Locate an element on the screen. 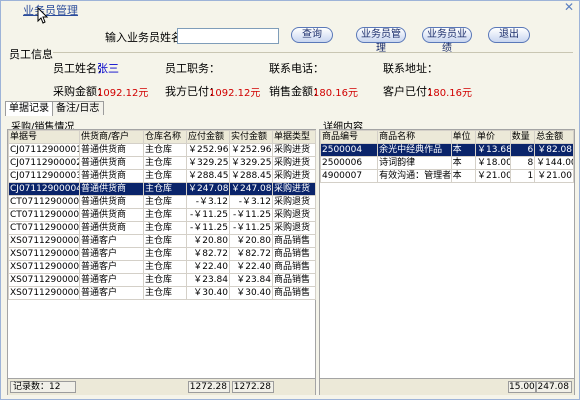 This screenshot has width=580, height=400. search-input is located at coordinates (228, 36).